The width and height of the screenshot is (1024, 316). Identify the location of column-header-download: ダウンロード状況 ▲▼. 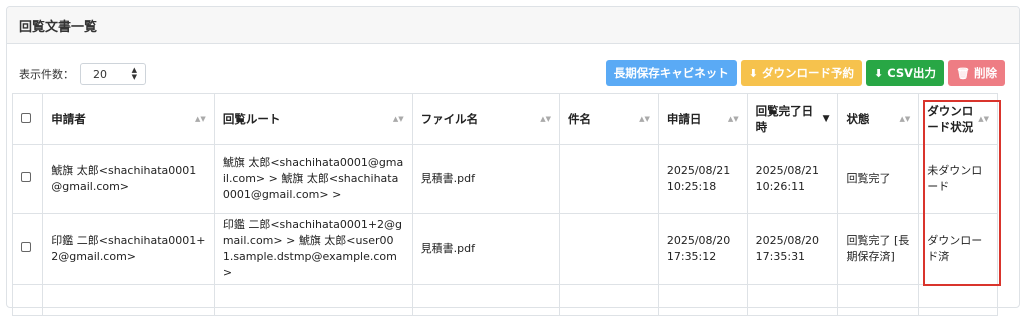
(958, 119).